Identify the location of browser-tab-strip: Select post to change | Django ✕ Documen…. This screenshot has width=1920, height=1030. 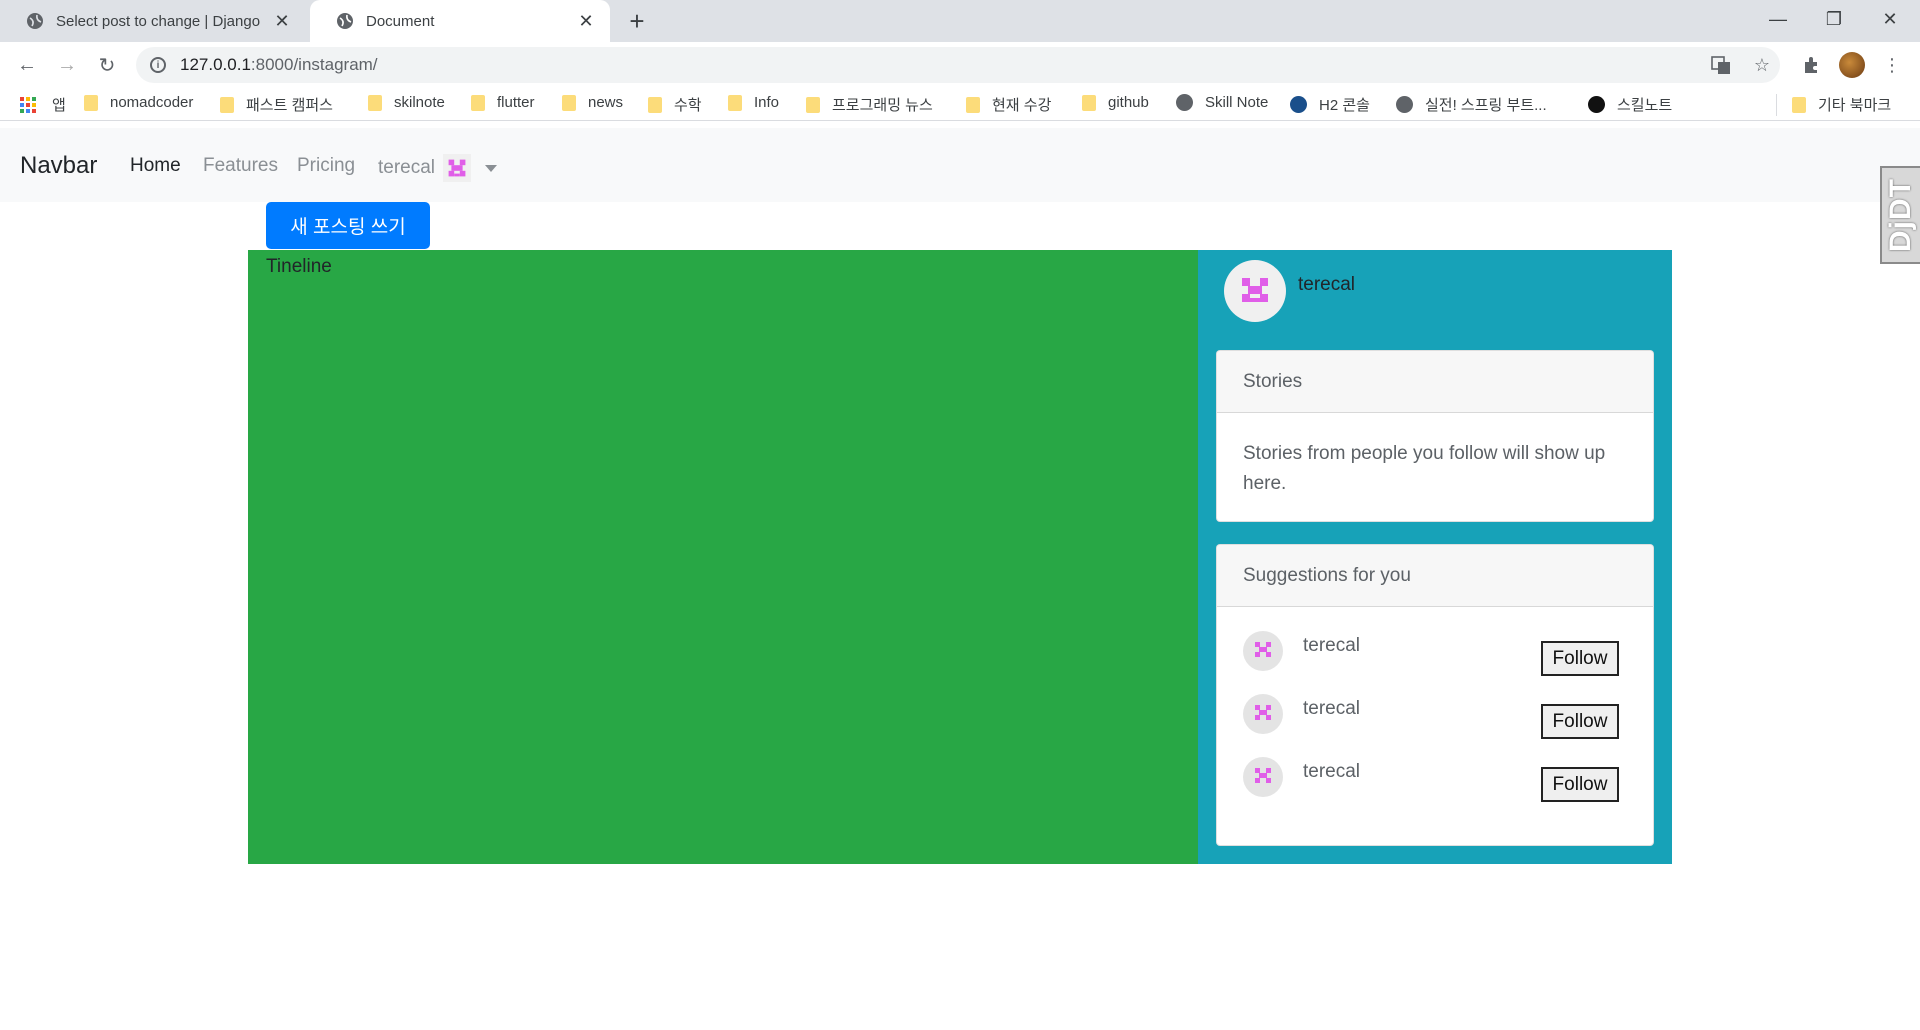
(960, 21).